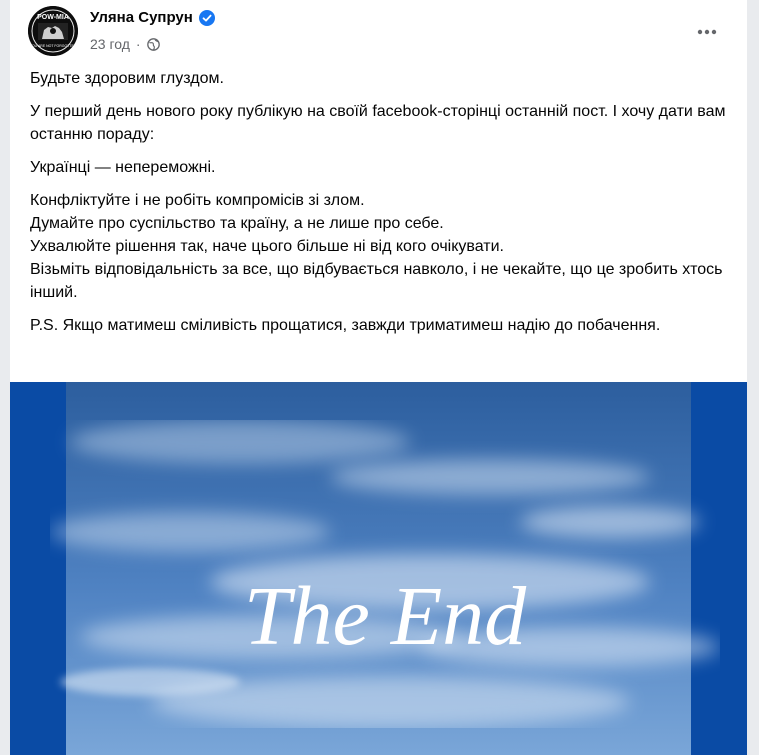 The height and width of the screenshot is (755, 759). I want to click on avatar: POW-MIA YOU ARE NOT FORGOTTEN, so click(53, 31).